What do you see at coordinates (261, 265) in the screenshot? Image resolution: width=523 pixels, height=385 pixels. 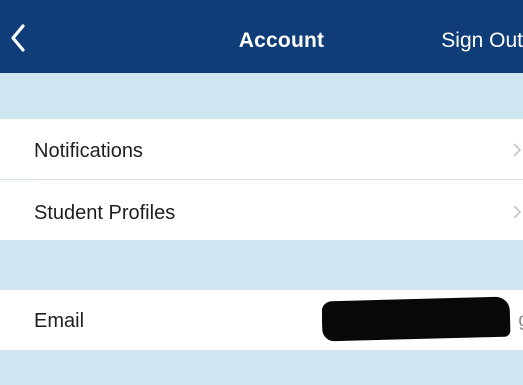 I see `section-spacer-middle` at bounding box center [261, 265].